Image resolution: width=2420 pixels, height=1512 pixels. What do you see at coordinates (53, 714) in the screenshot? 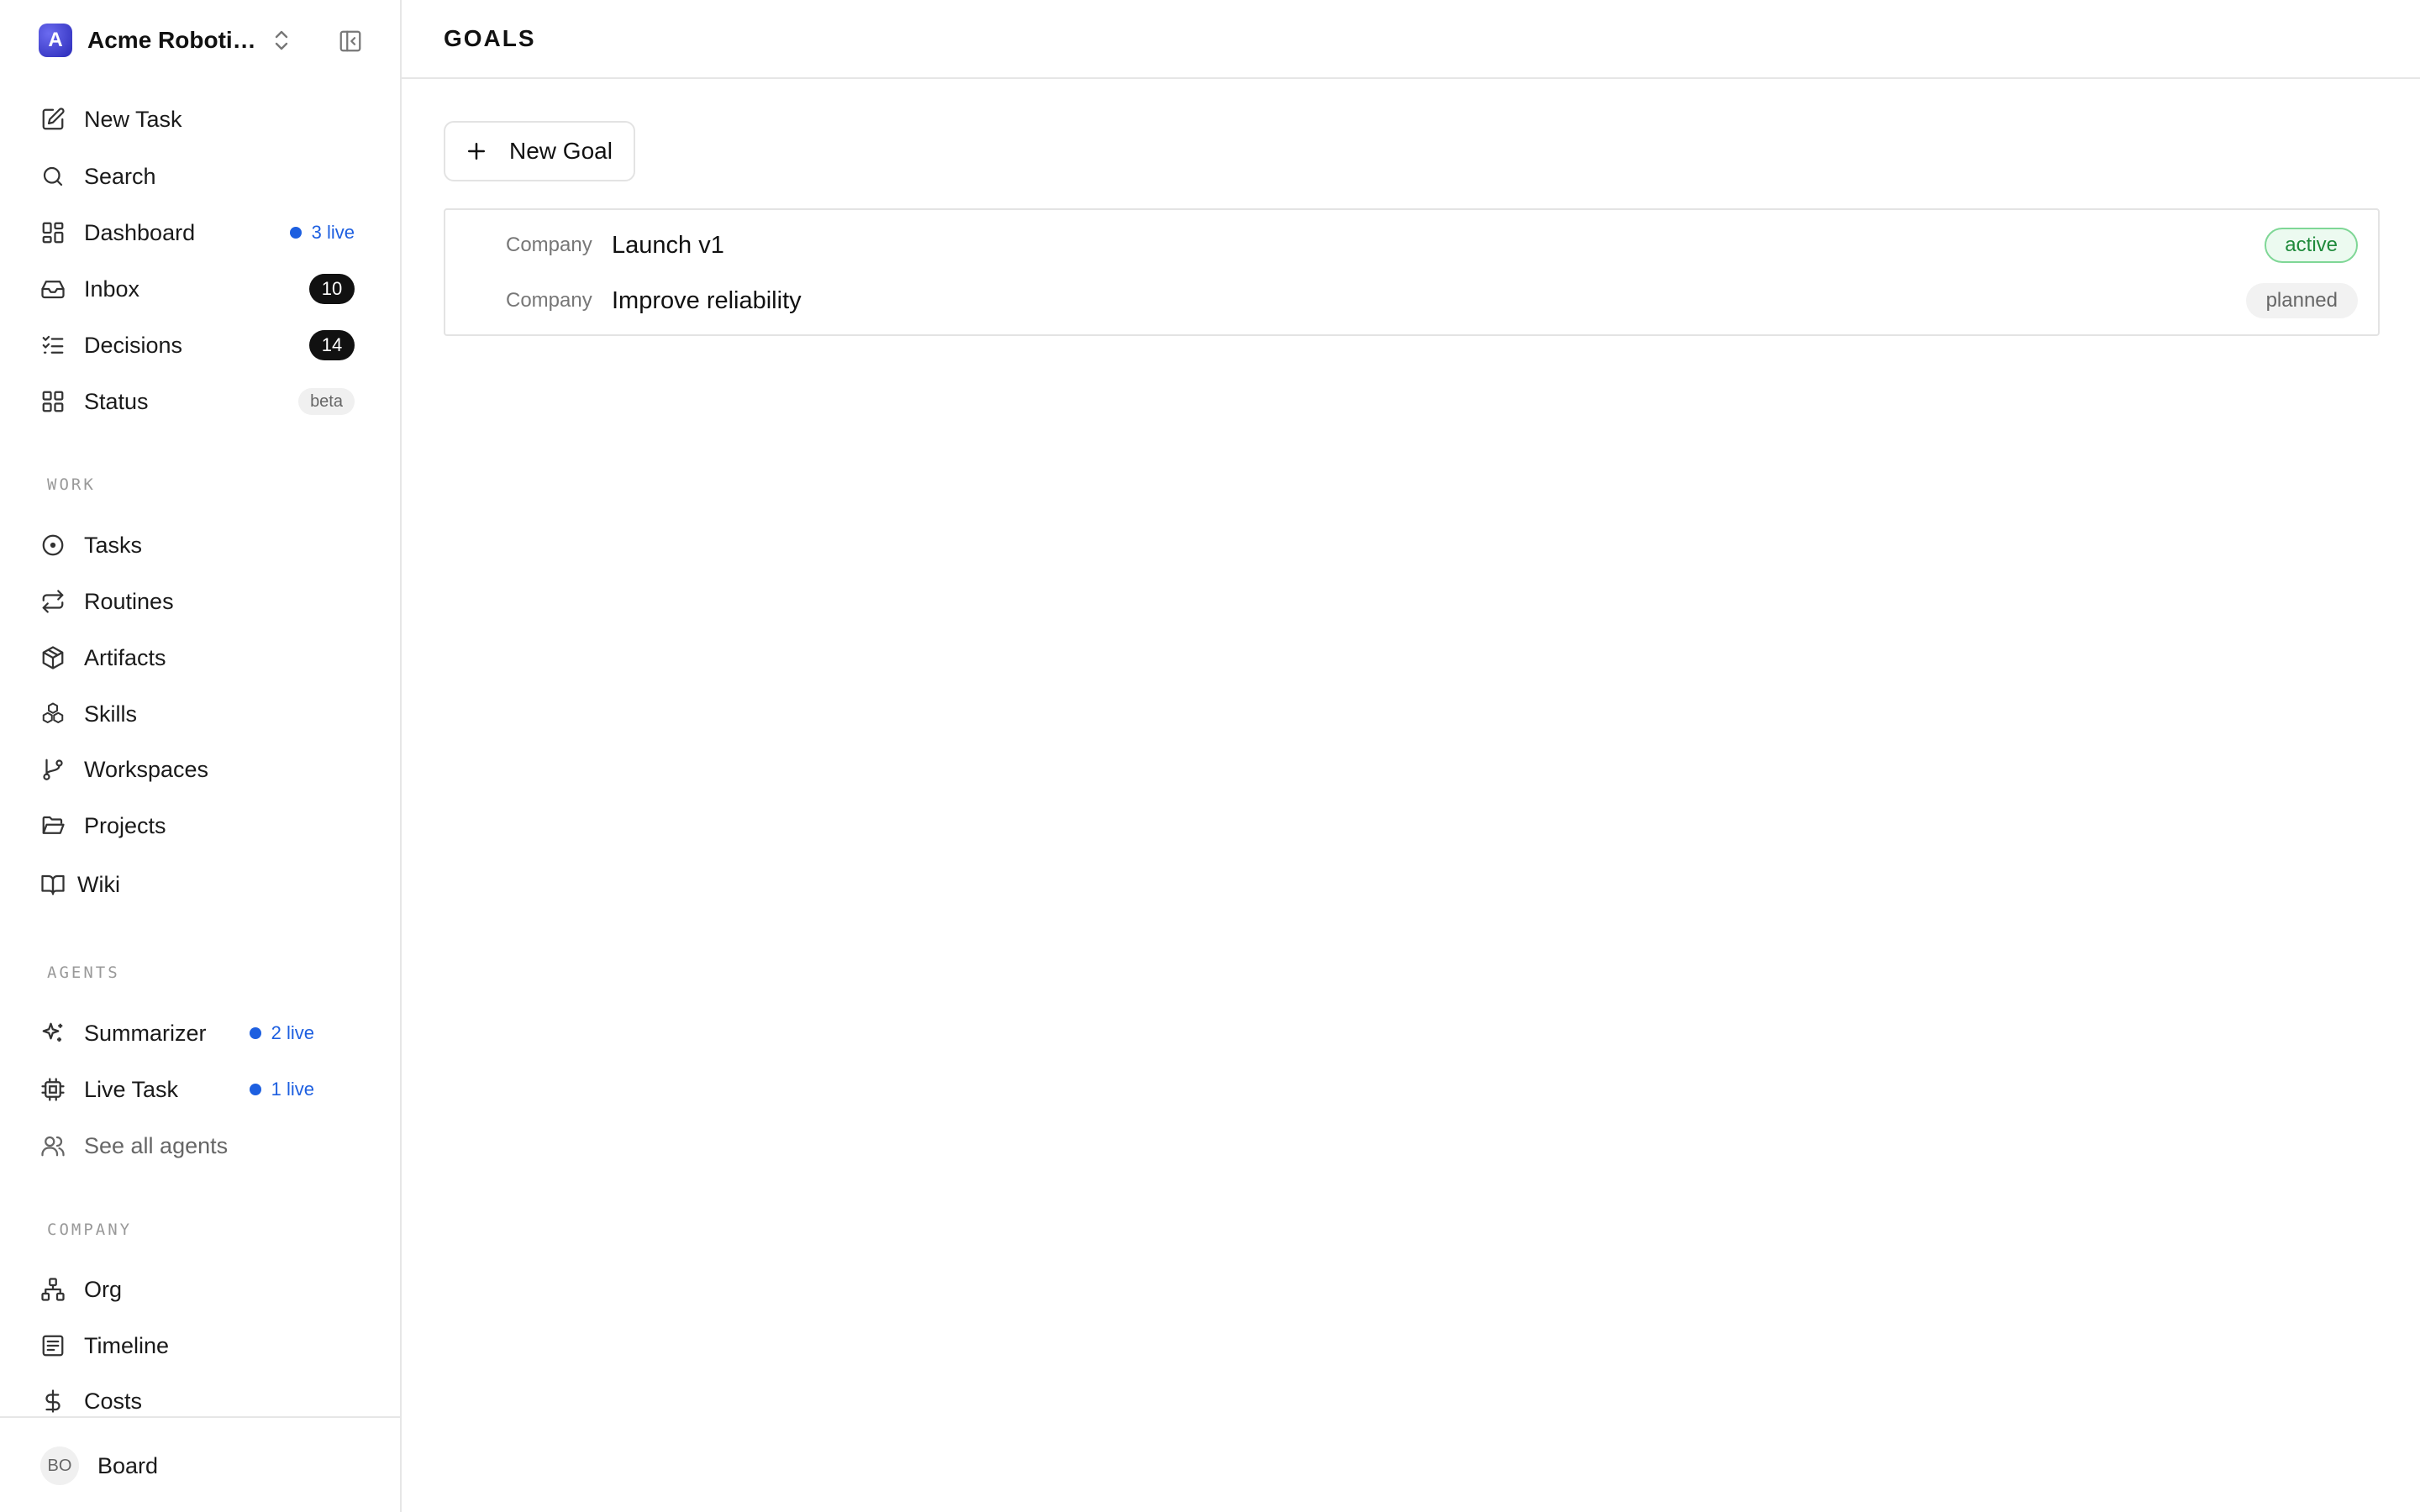
I see `boxes-icon` at bounding box center [53, 714].